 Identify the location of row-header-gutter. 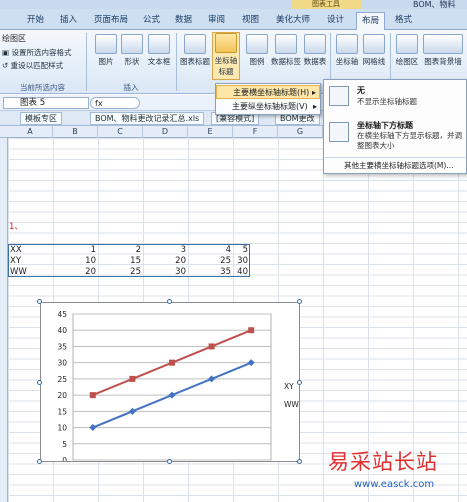
(4, 320).